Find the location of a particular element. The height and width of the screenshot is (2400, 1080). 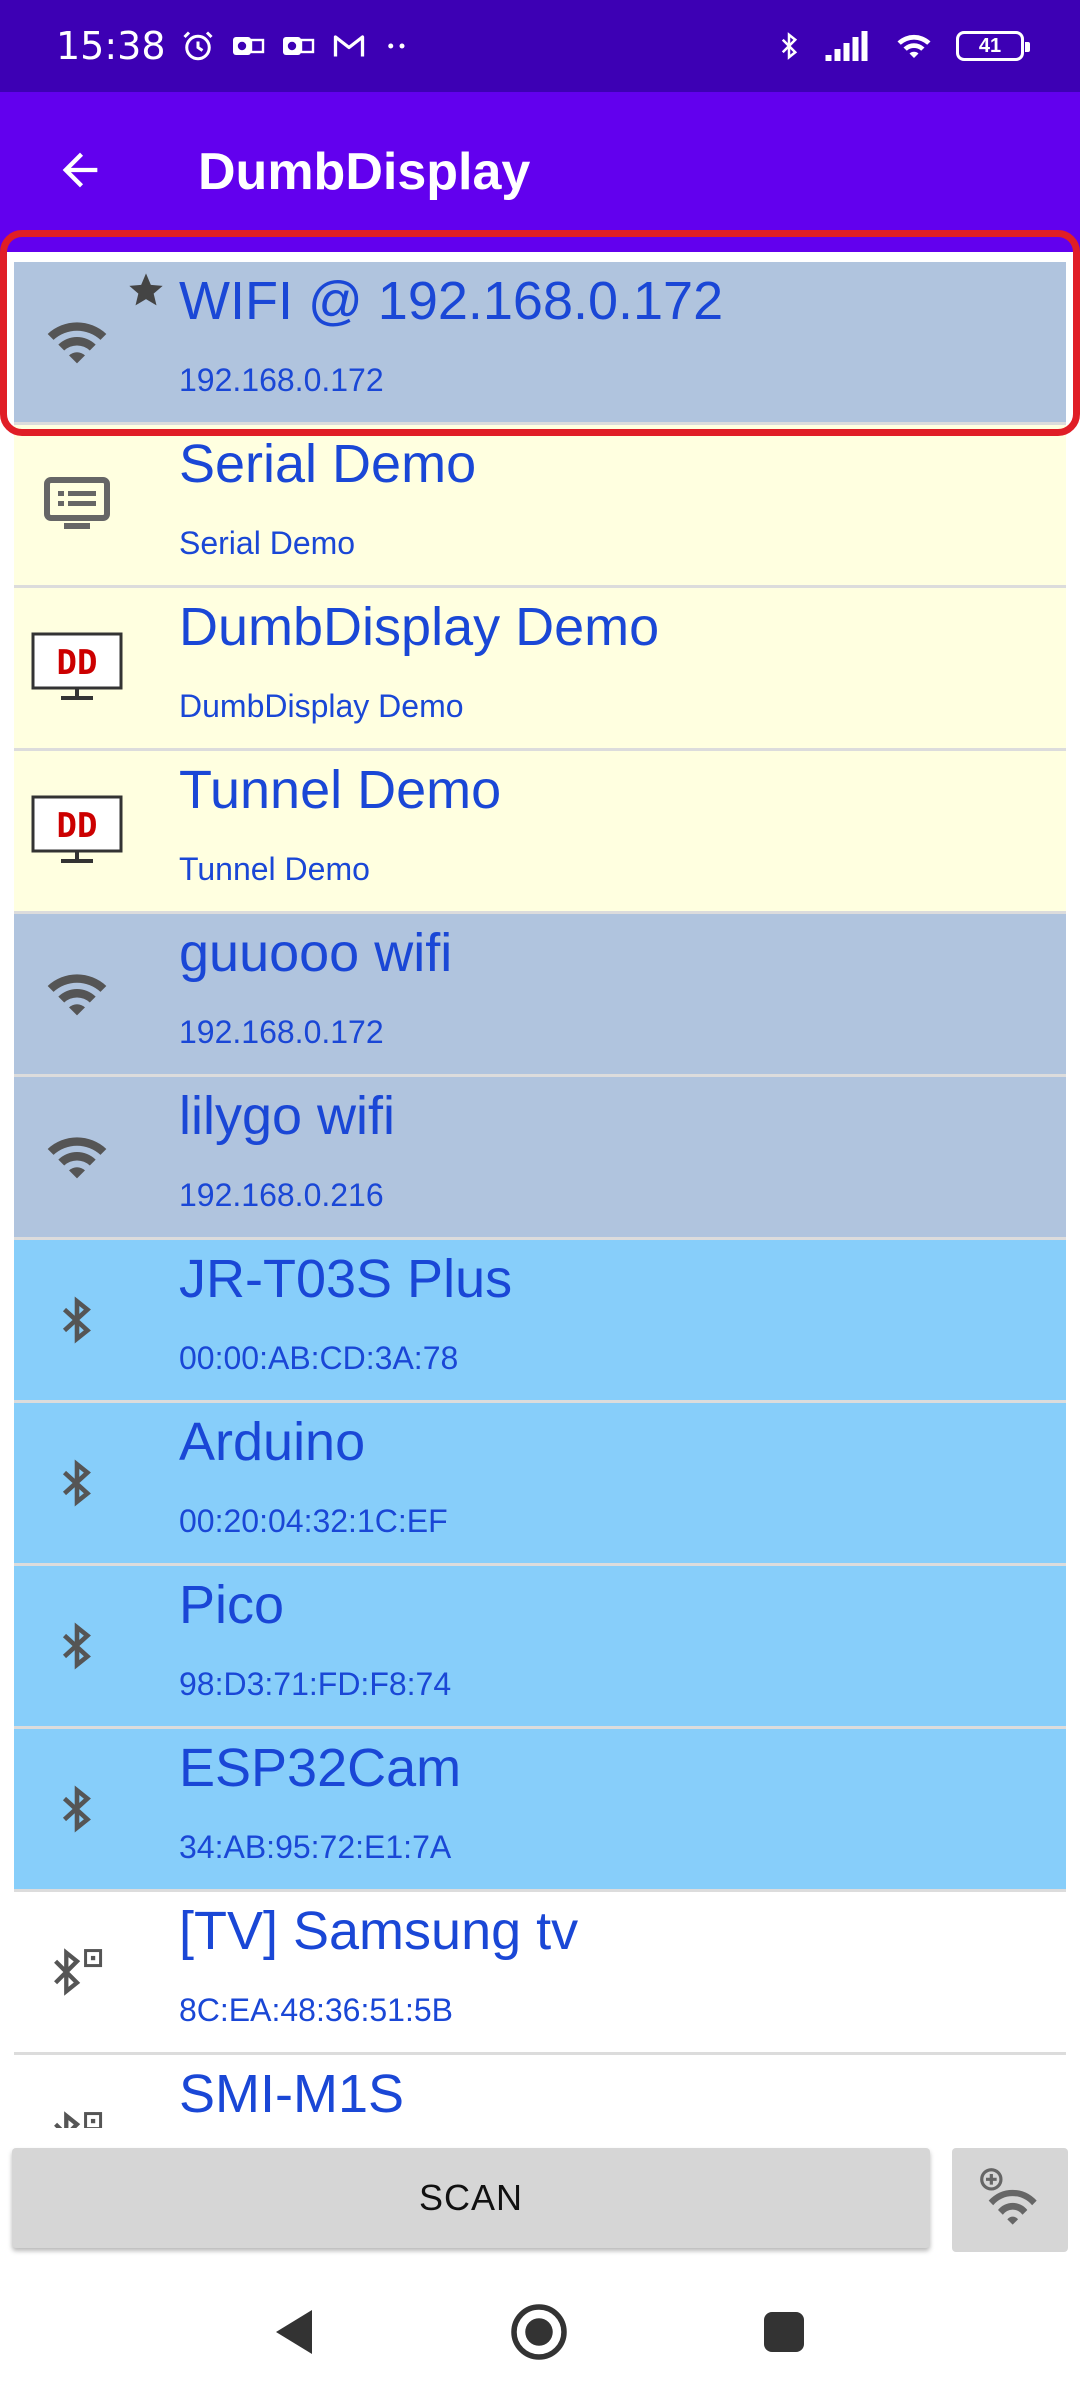

device-row-esp32cam: ESP32Cam 34:AB:95:72:E1:7A is located at coordinates (540, 1809).